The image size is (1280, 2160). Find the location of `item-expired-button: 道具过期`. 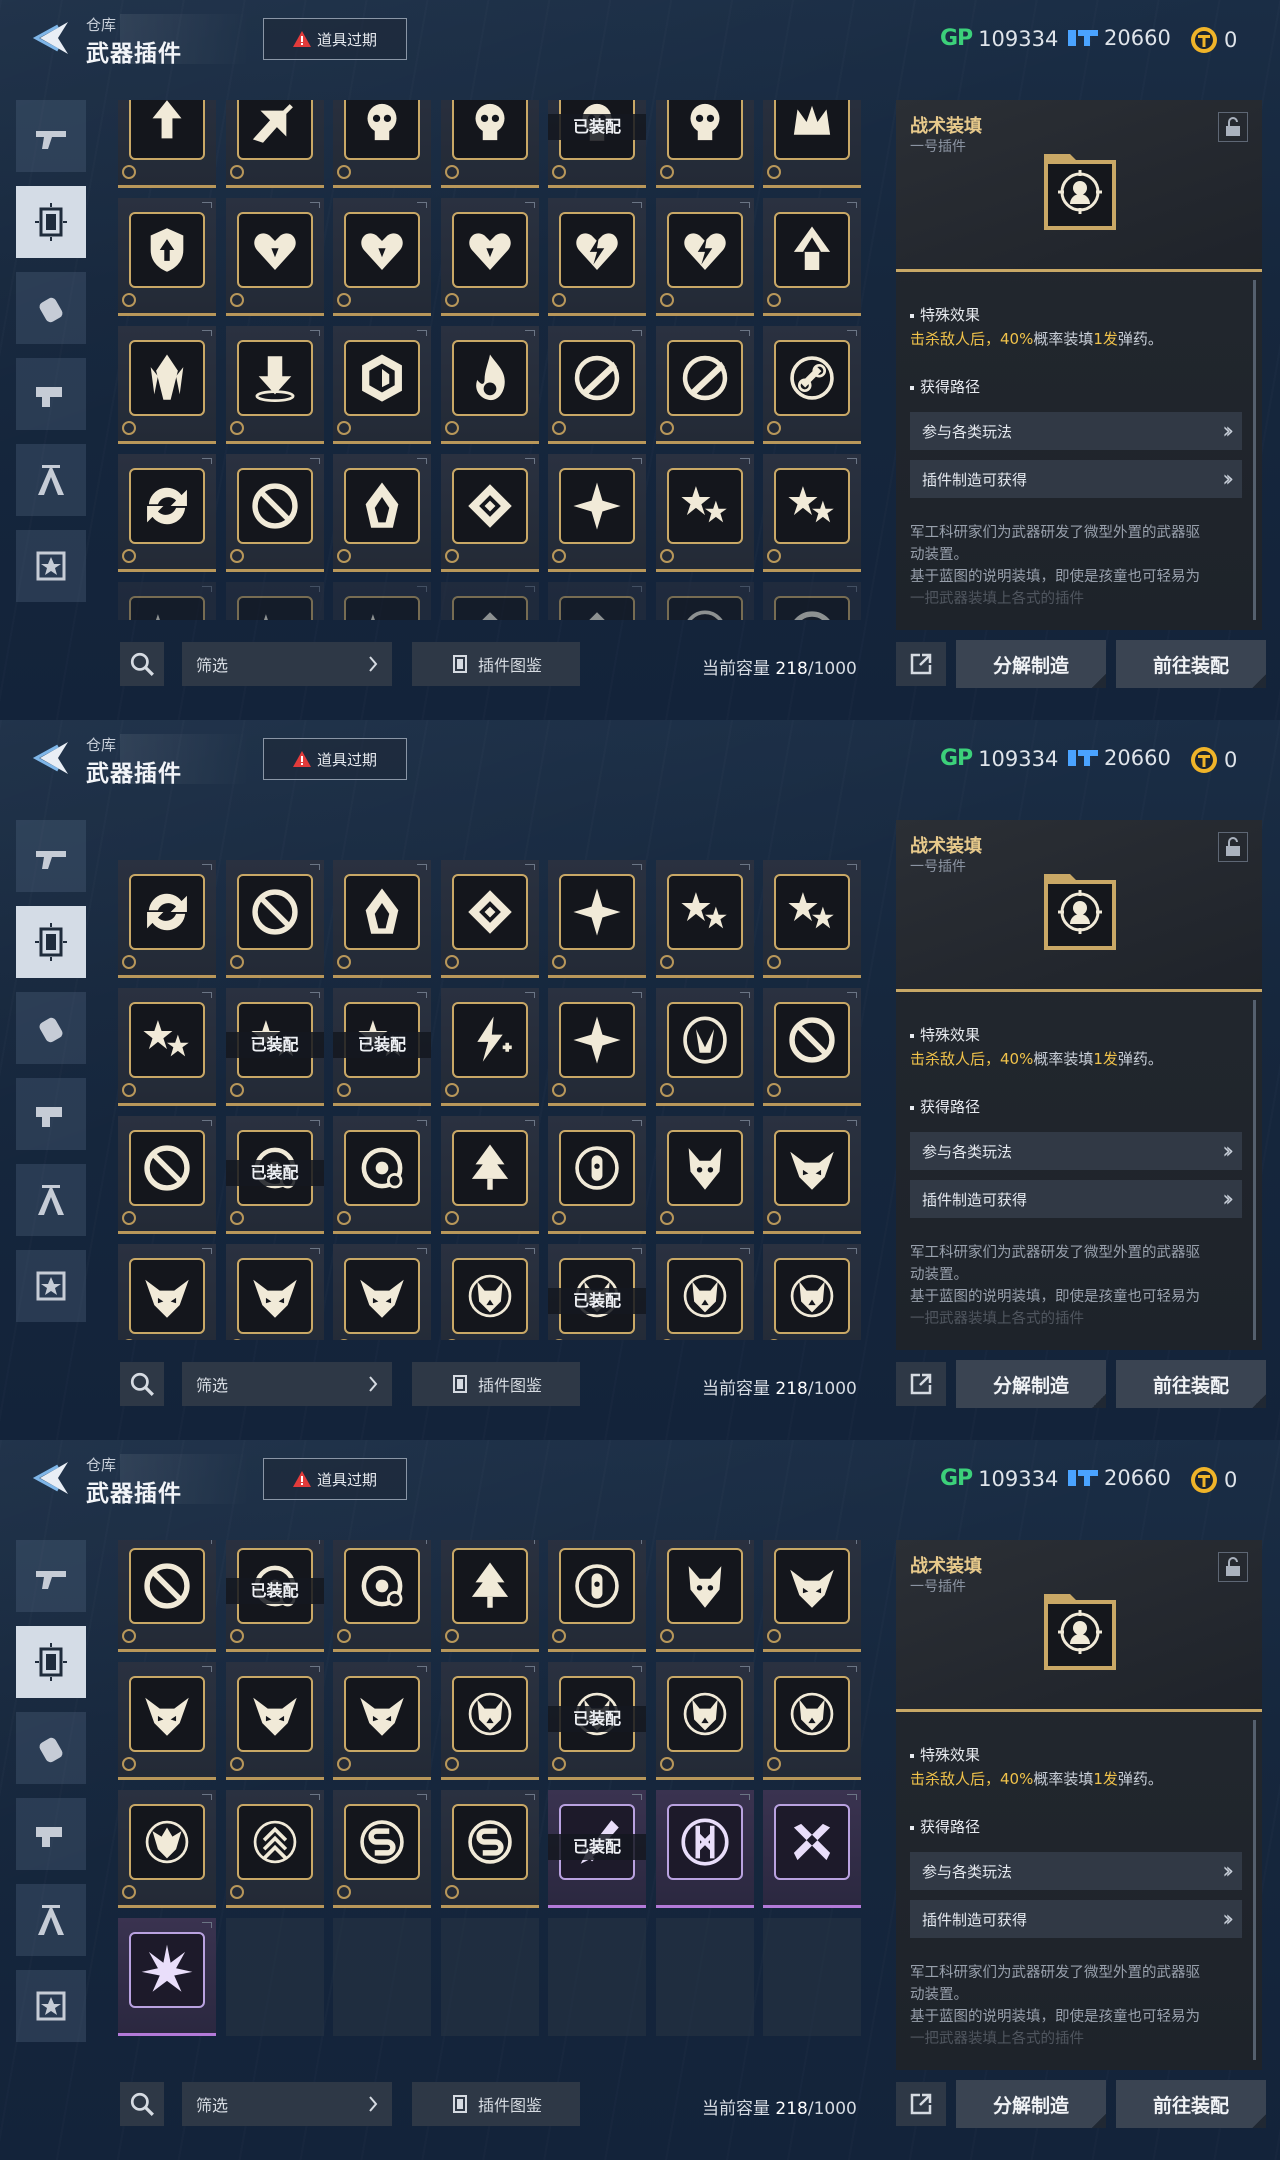

item-expired-button: 道具过期 is located at coordinates (335, 39).